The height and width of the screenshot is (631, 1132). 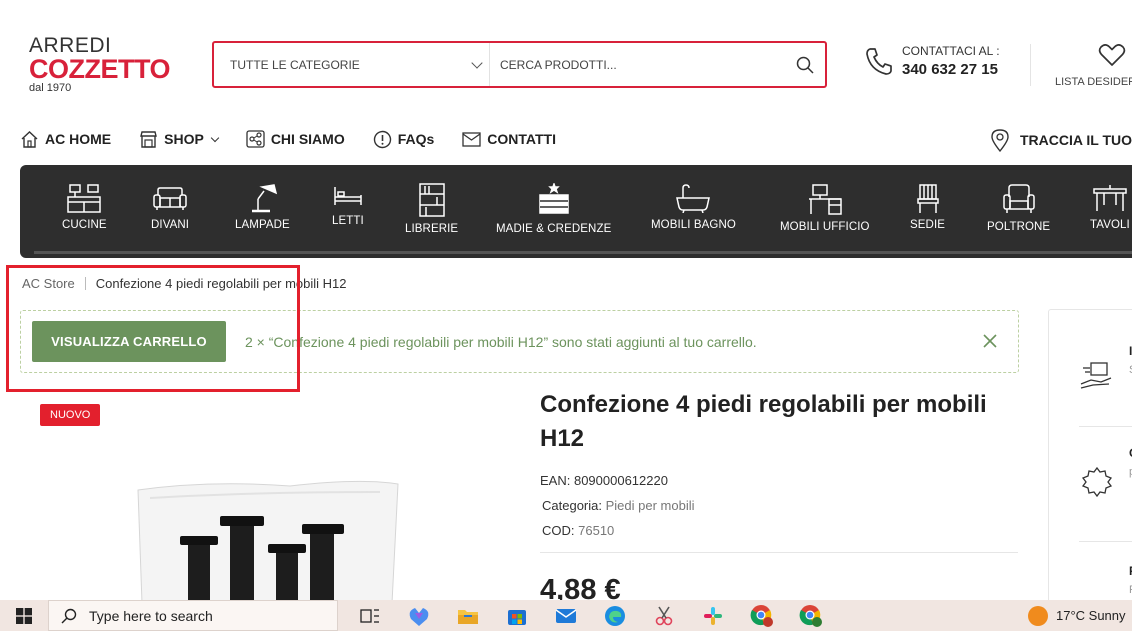 I want to click on cod-value: 76510, so click(x=596, y=530).